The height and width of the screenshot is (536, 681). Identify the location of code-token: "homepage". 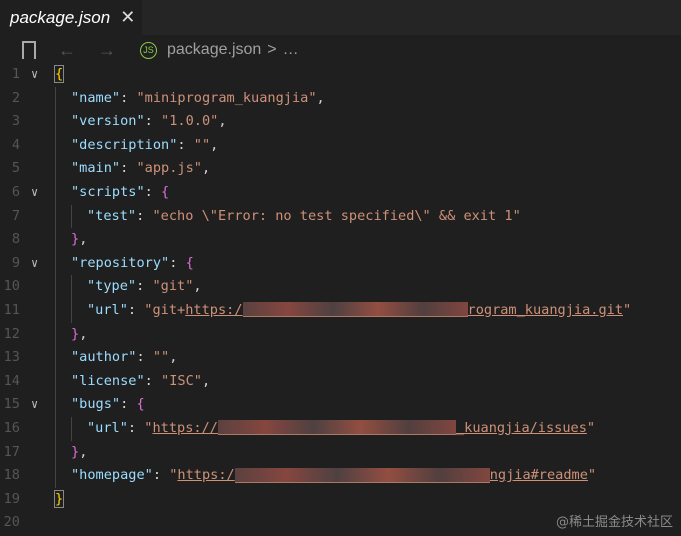
(112, 475).